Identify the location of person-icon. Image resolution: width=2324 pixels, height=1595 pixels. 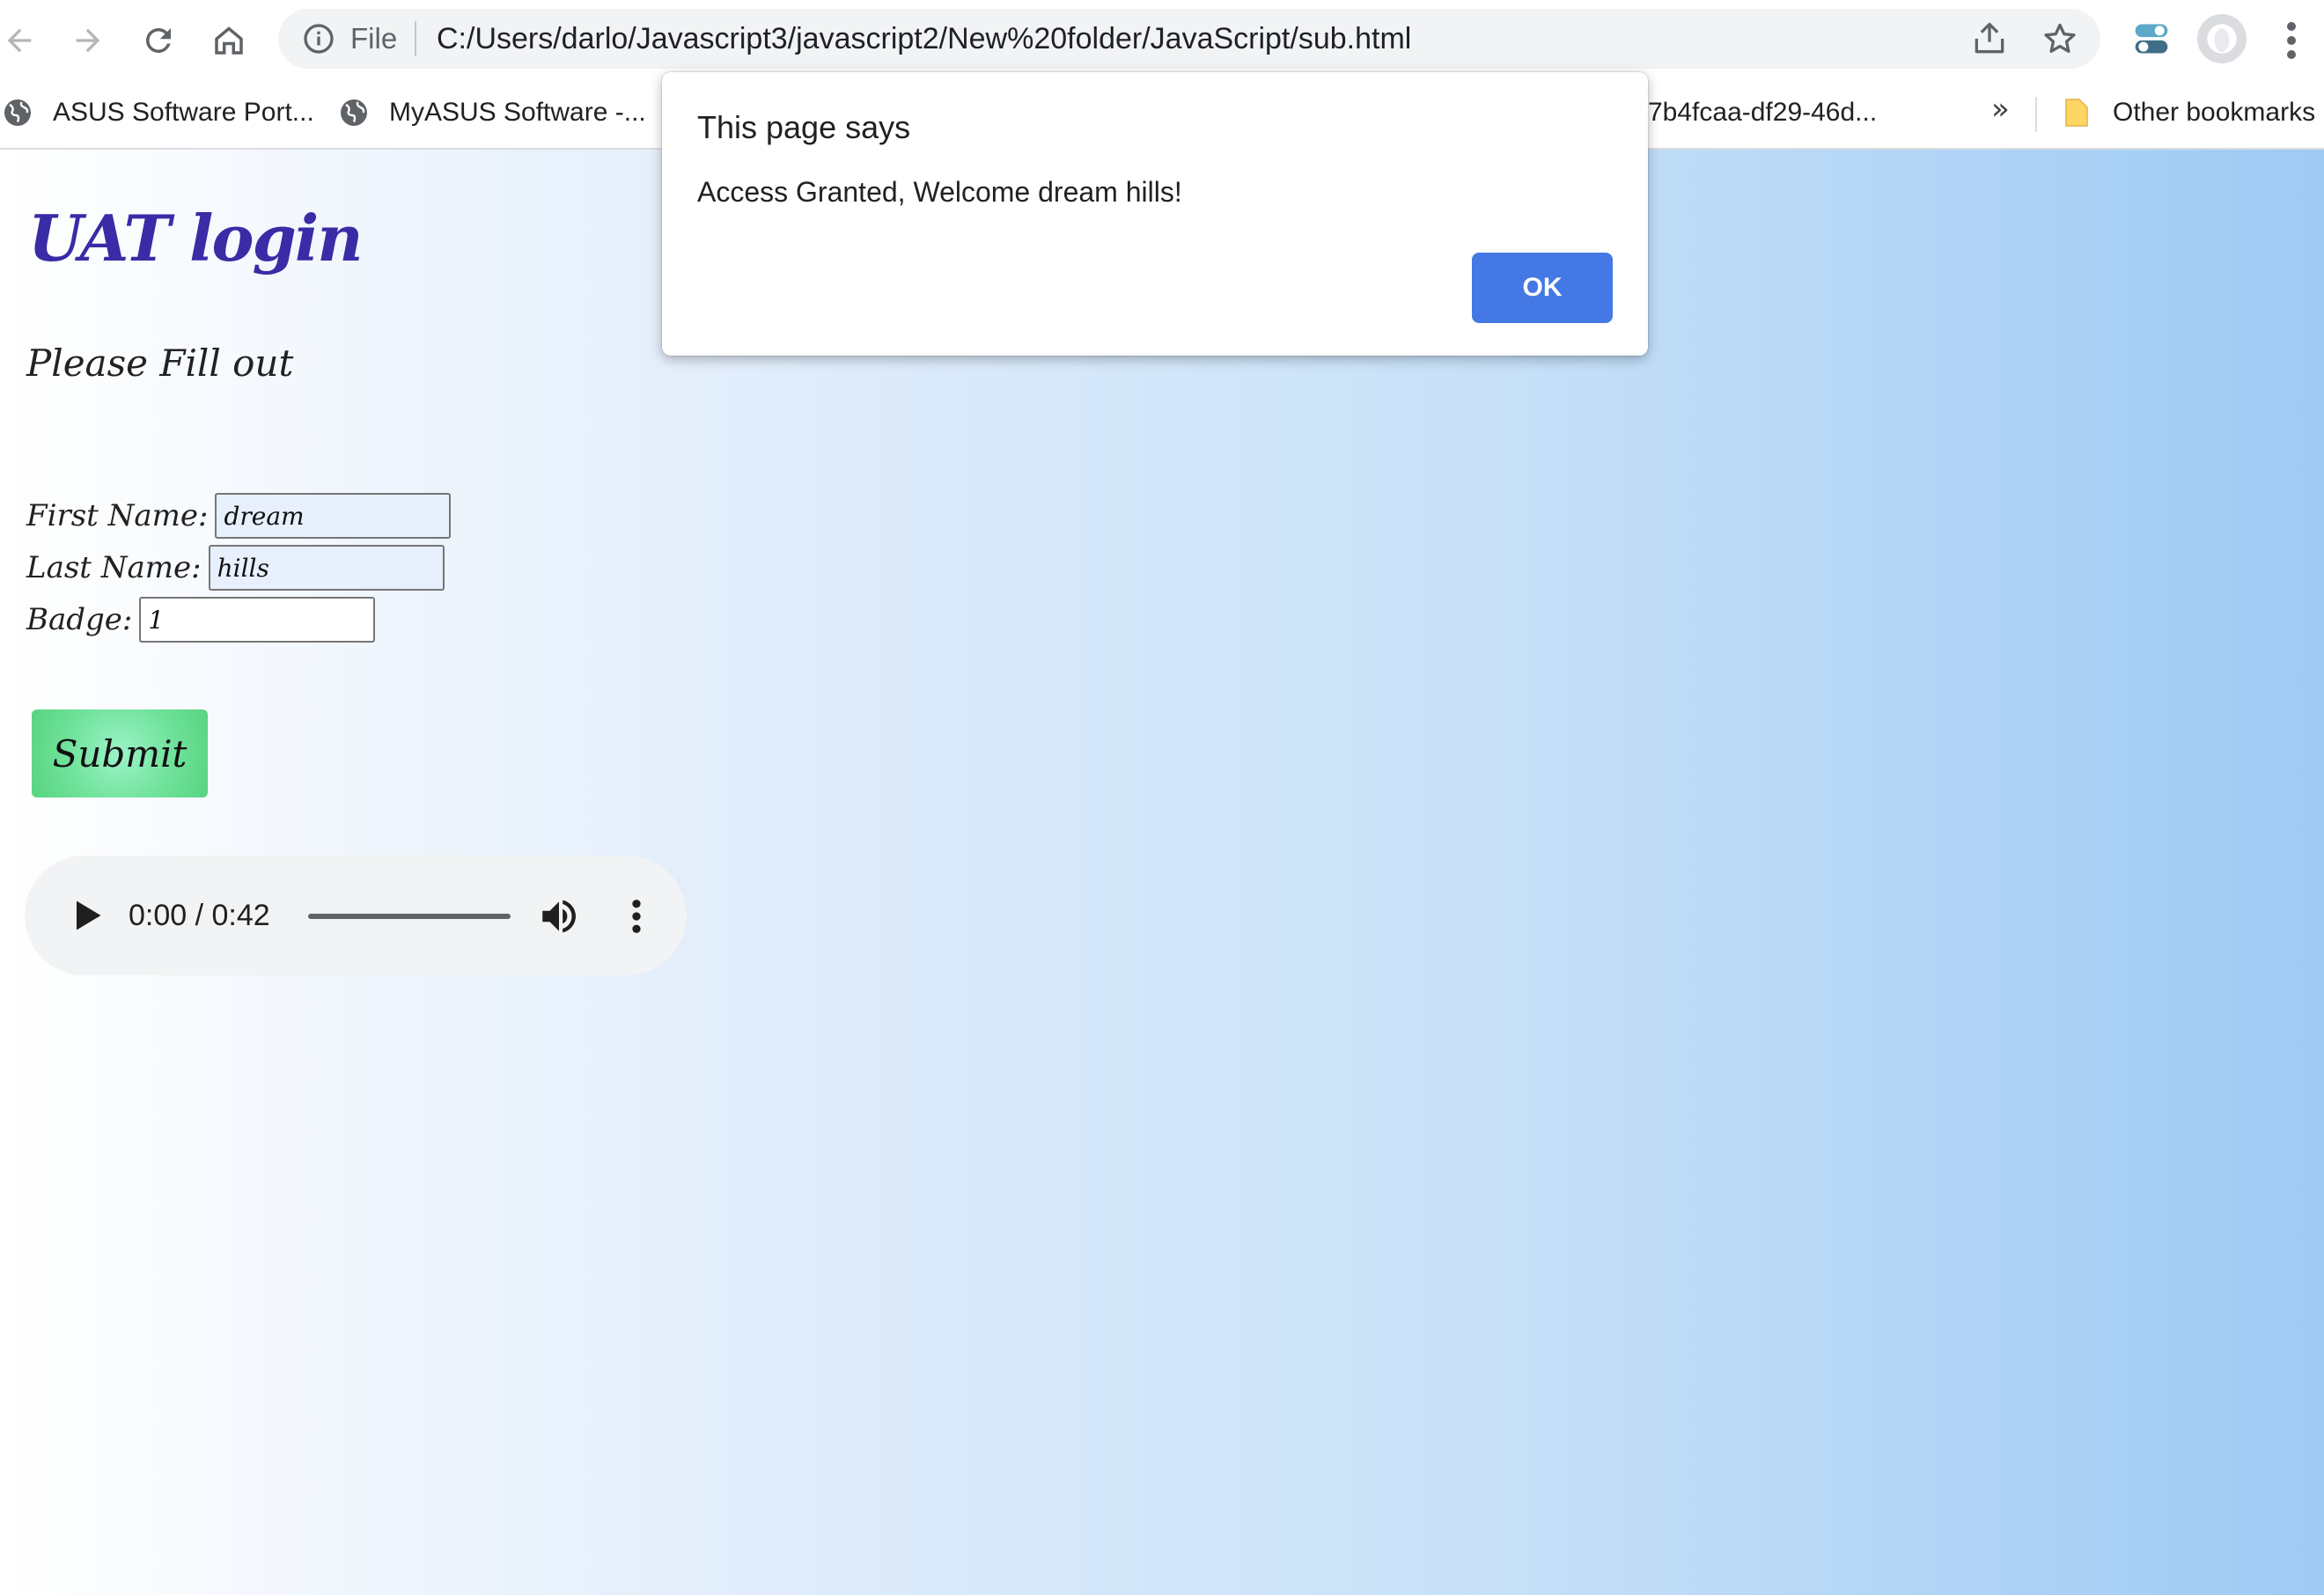
(2222, 39).